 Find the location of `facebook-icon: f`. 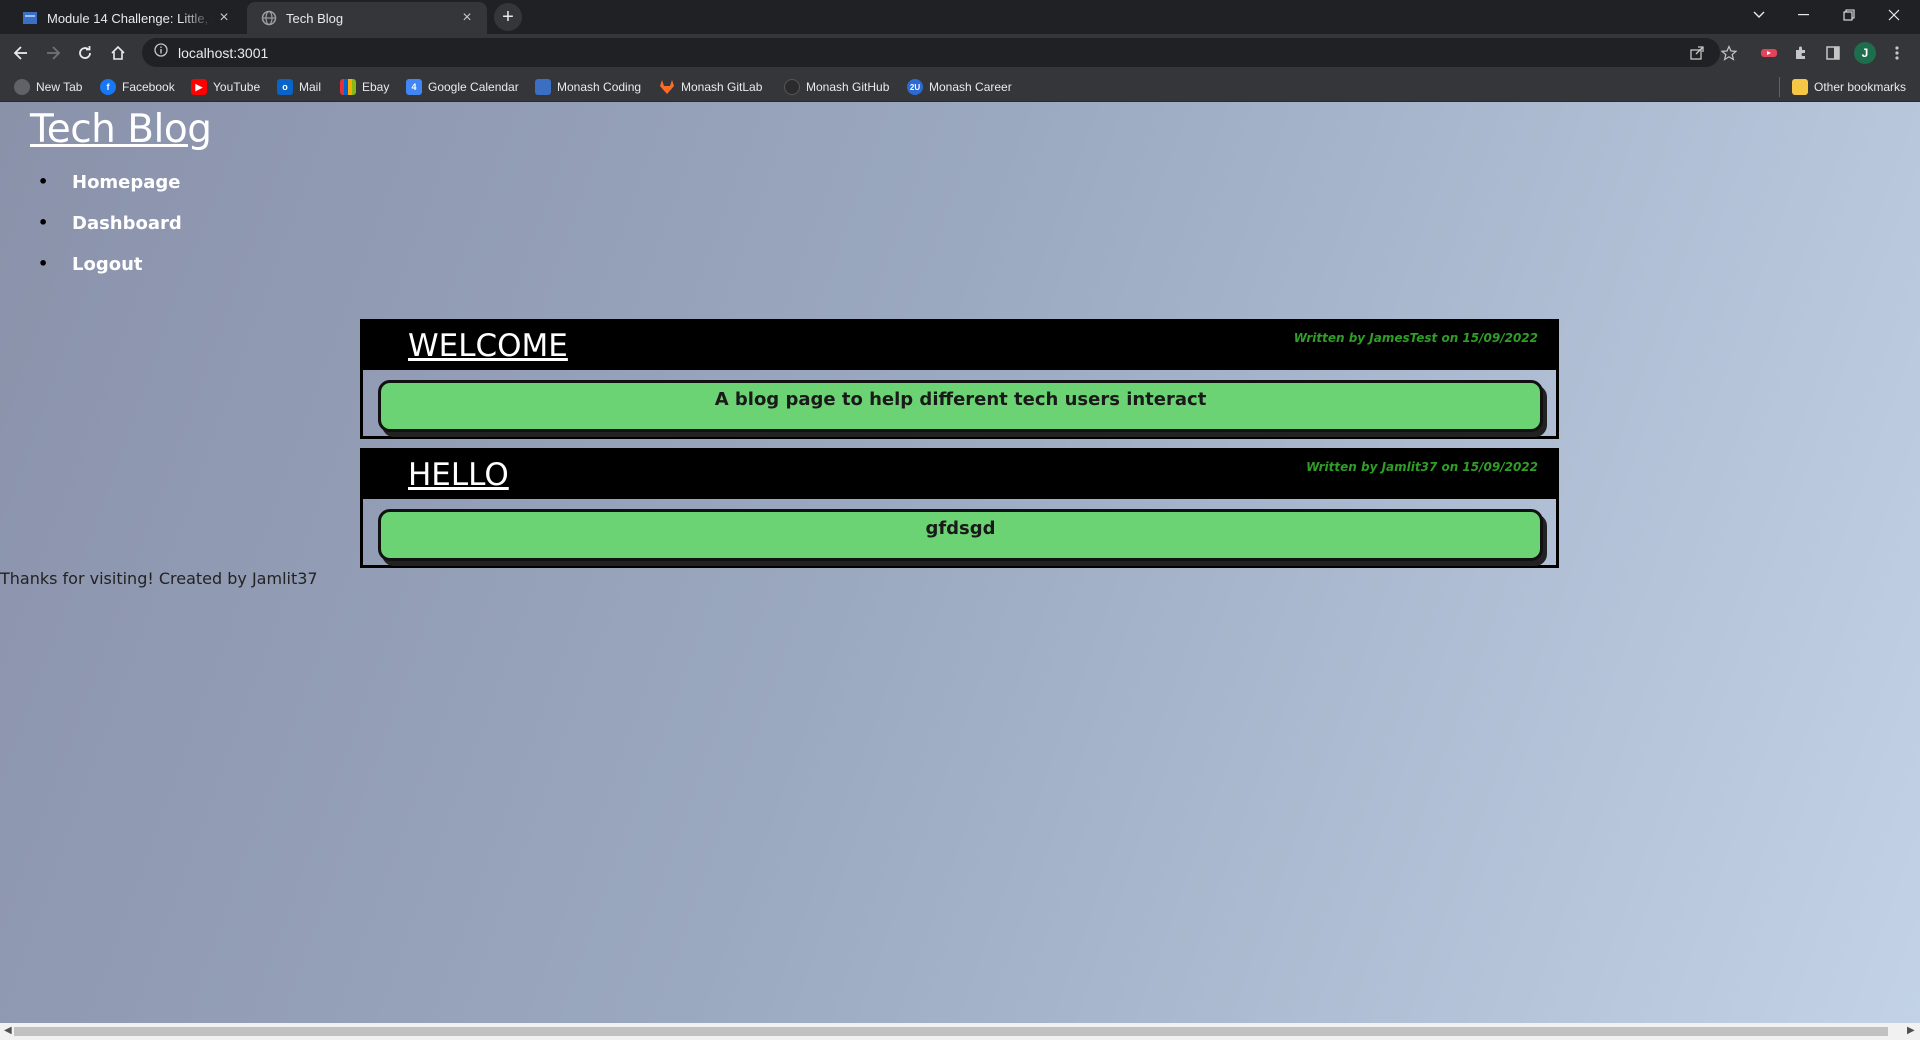

facebook-icon: f is located at coordinates (108, 87).